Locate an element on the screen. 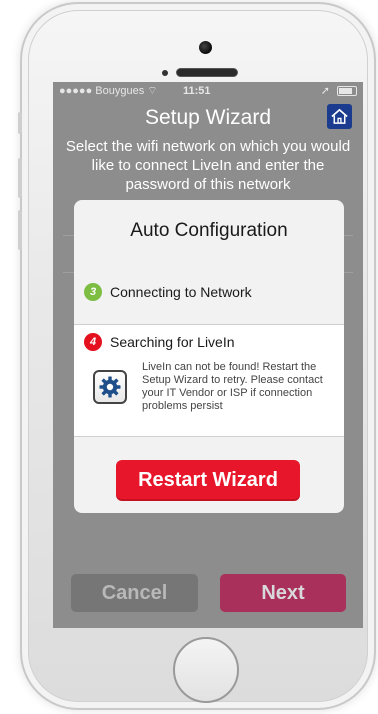 The image size is (378, 714). step-searching: 4 Searching for LiveIn is located at coordinates (159, 342).